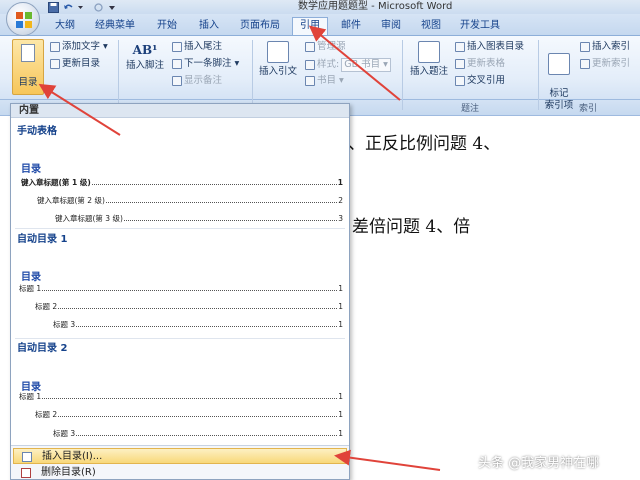  Describe the element at coordinates (115, 26) in the screenshot. I see `tab-classic-menu: 经典菜单` at that location.